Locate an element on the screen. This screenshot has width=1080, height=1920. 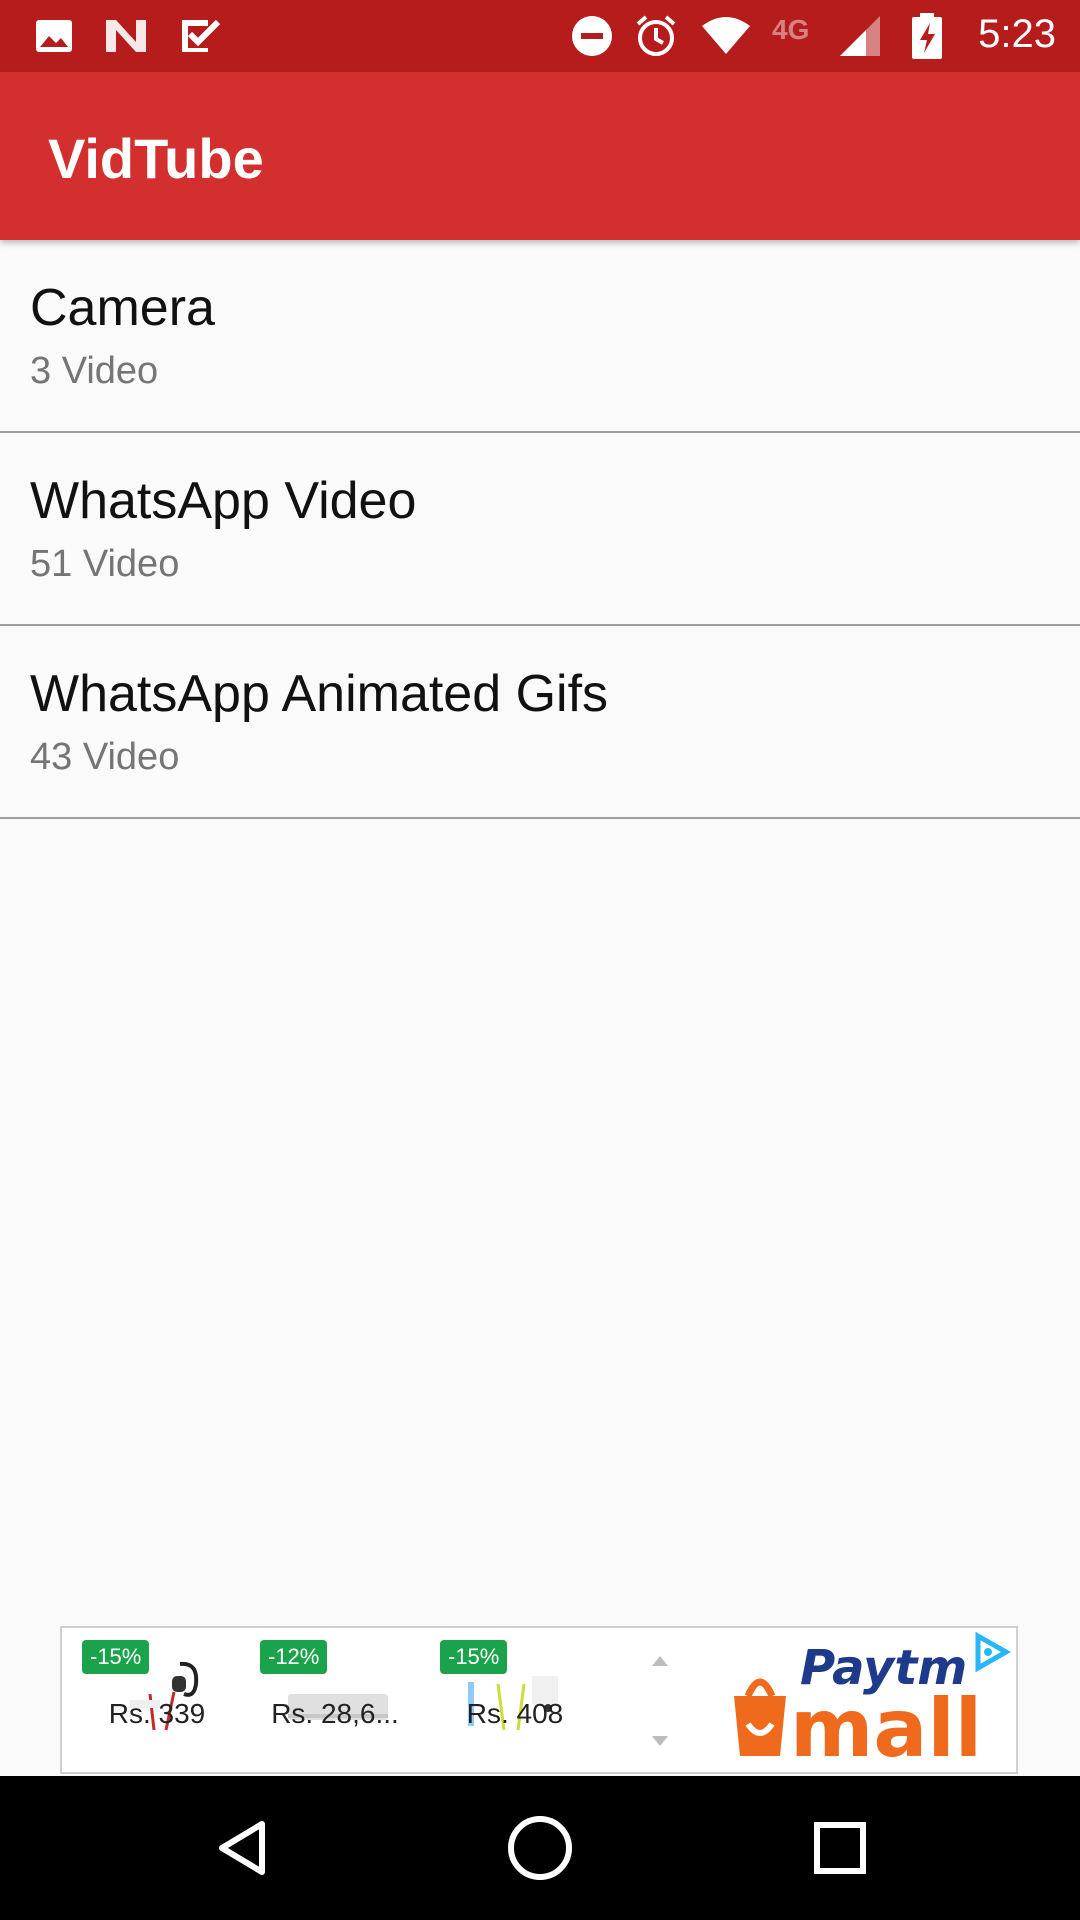
status-bar: 4G 5:23 is located at coordinates (540, 36).